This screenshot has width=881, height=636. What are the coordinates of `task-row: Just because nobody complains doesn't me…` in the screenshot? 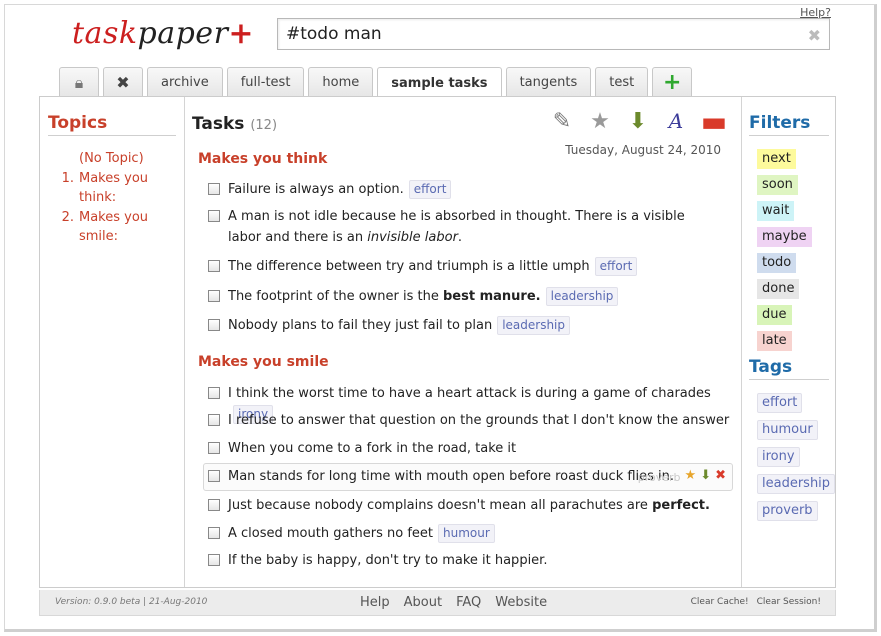 It's located at (473, 505).